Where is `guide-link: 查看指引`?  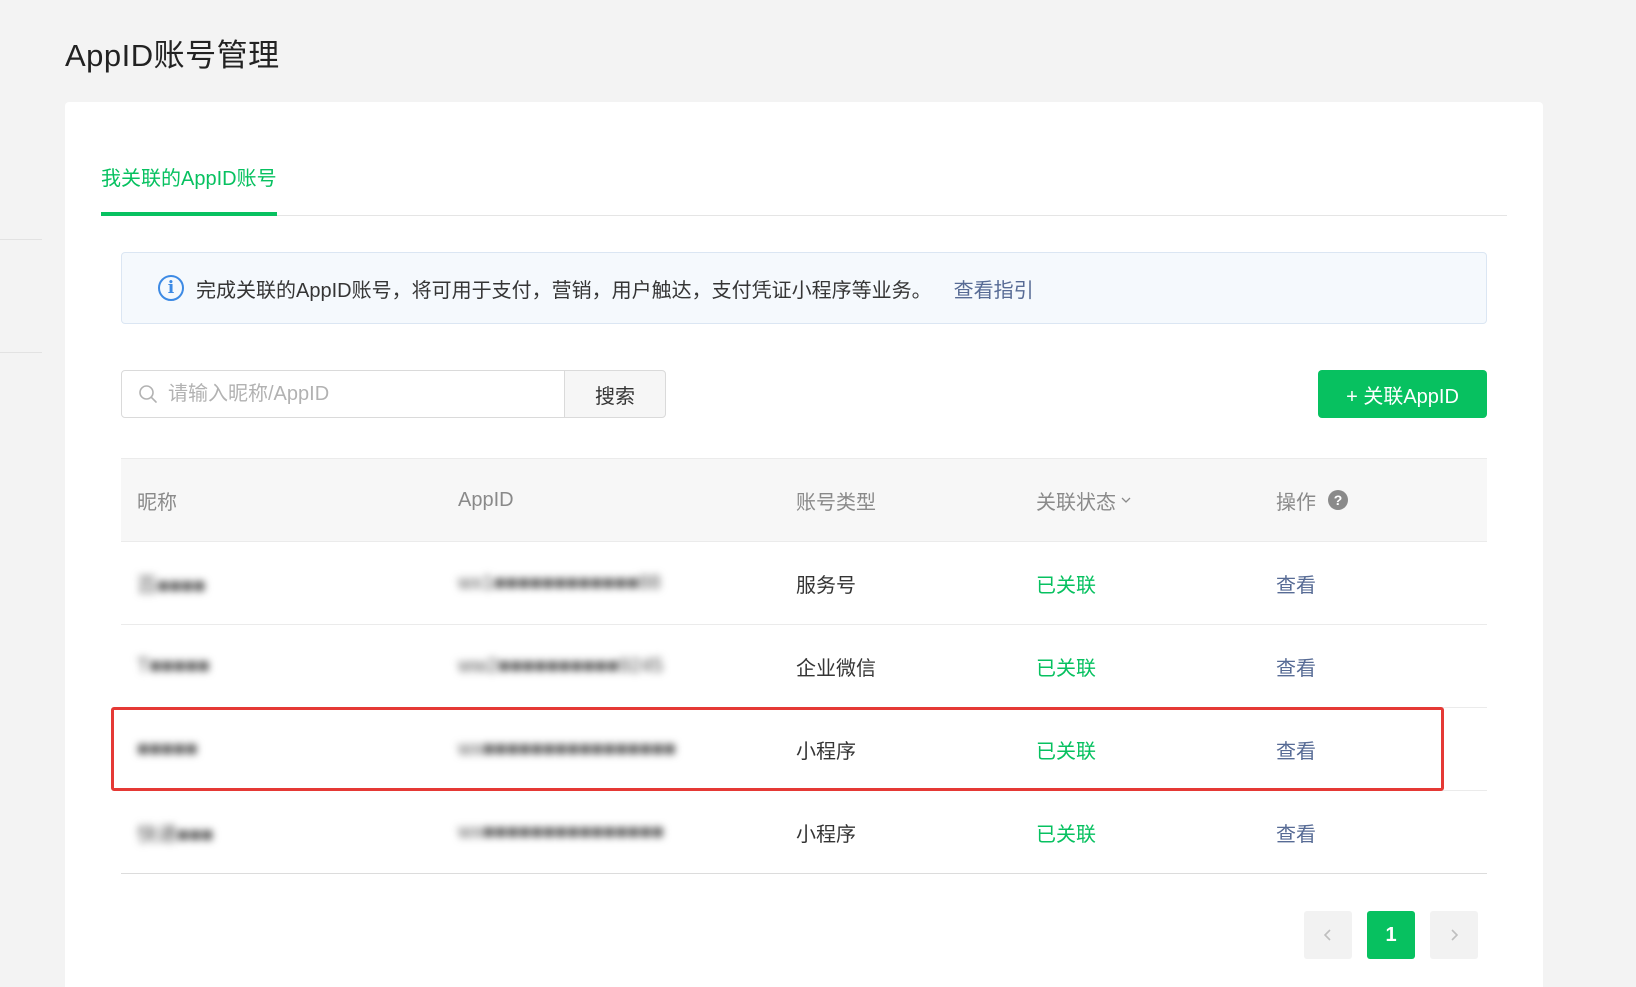
guide-link: 查看指引 is located at coordinates (994, 288).